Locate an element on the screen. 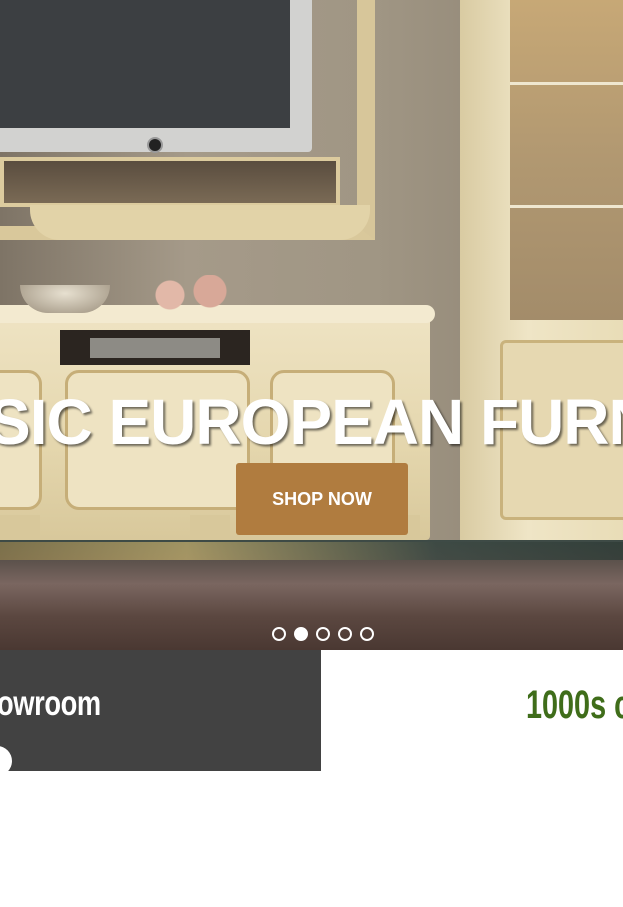 The height and width of the screenshot is (907, 623). television is located at coordinates (156, 76).